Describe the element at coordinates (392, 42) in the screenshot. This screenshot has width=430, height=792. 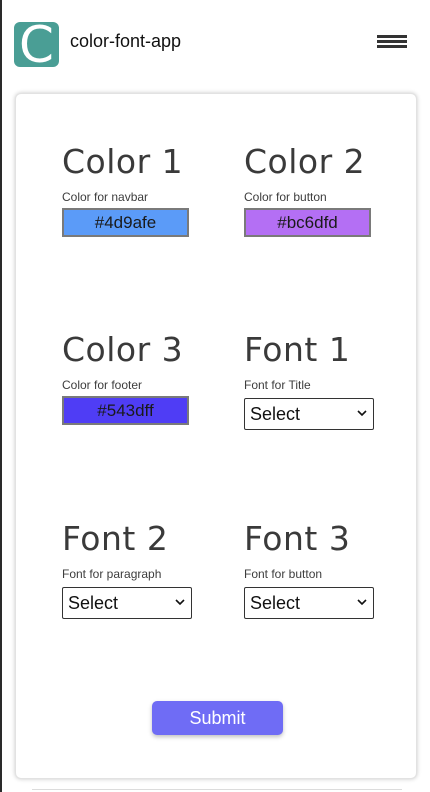
I see `hamburger-menu-icon` at that location.